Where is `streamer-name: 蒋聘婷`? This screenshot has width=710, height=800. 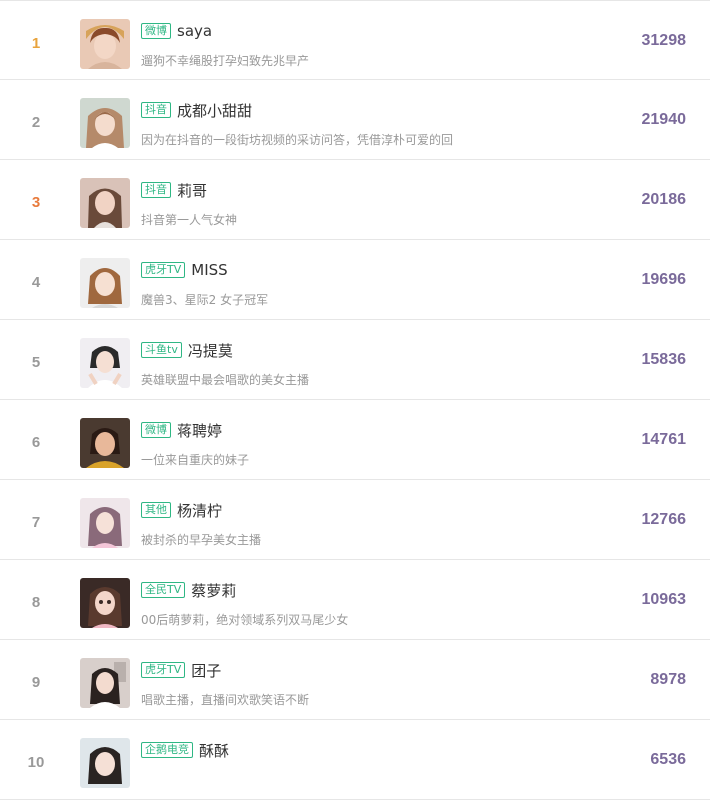
streamer-name: 蒋聘婷 is located at coordinates (199, 430).